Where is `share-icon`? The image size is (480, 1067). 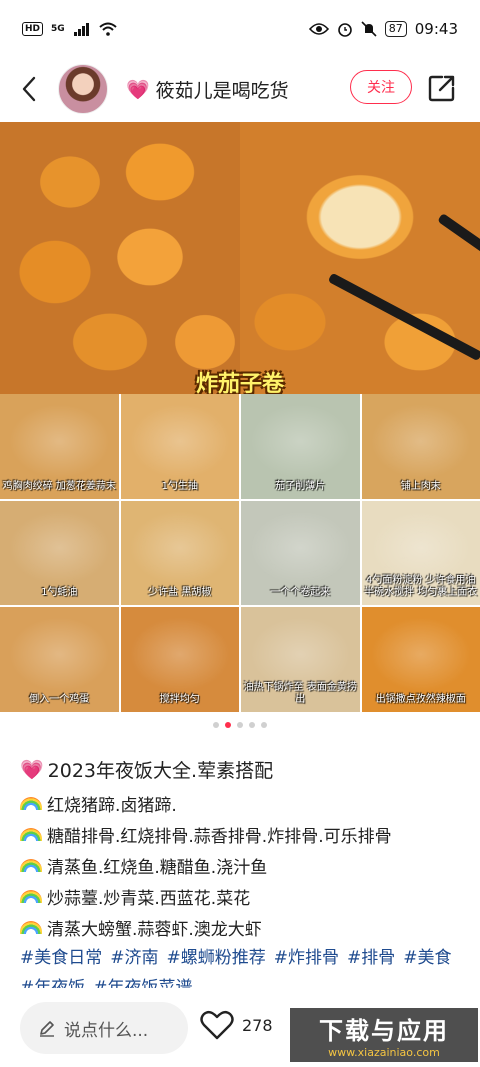
share-icon is located at coordinates (441, 88).